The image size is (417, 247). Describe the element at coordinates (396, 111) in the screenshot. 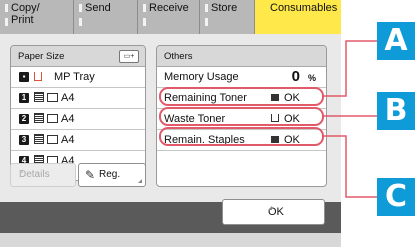

I see `callout-label-b: B` at that location.